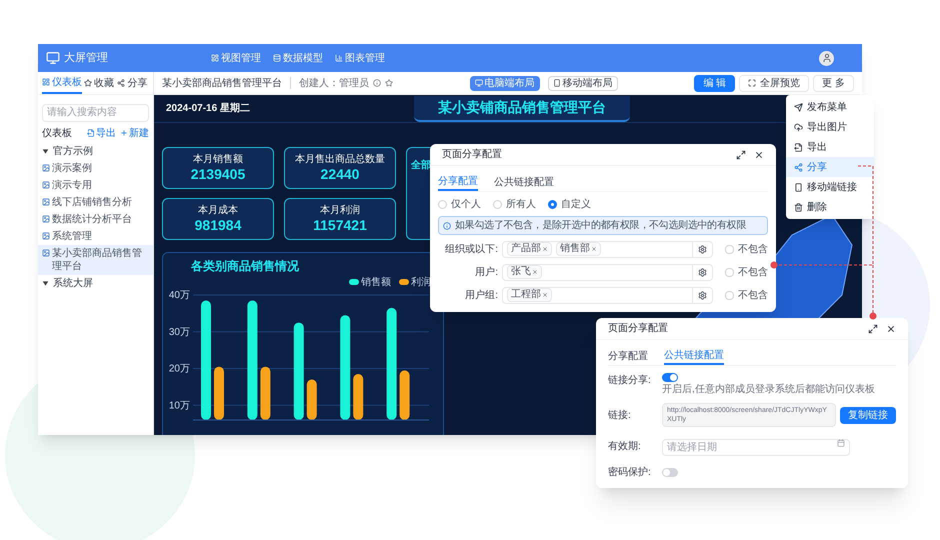 Image resolution: width=940 pixels, height=540 pixels. Describe the element at coordinates (774, 83) in the screenshot. I see `fullscreen-button: 全屏预览` at that location.